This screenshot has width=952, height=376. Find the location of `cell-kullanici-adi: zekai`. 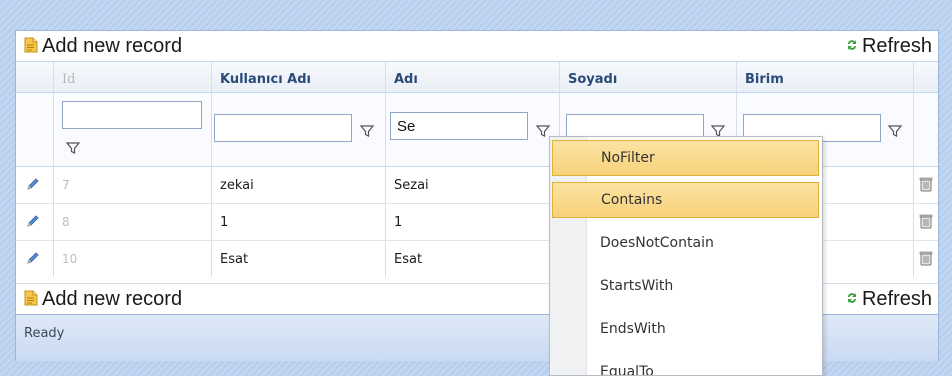

cell-kullanici-adi: zekai is located at coordinates (299, 185).